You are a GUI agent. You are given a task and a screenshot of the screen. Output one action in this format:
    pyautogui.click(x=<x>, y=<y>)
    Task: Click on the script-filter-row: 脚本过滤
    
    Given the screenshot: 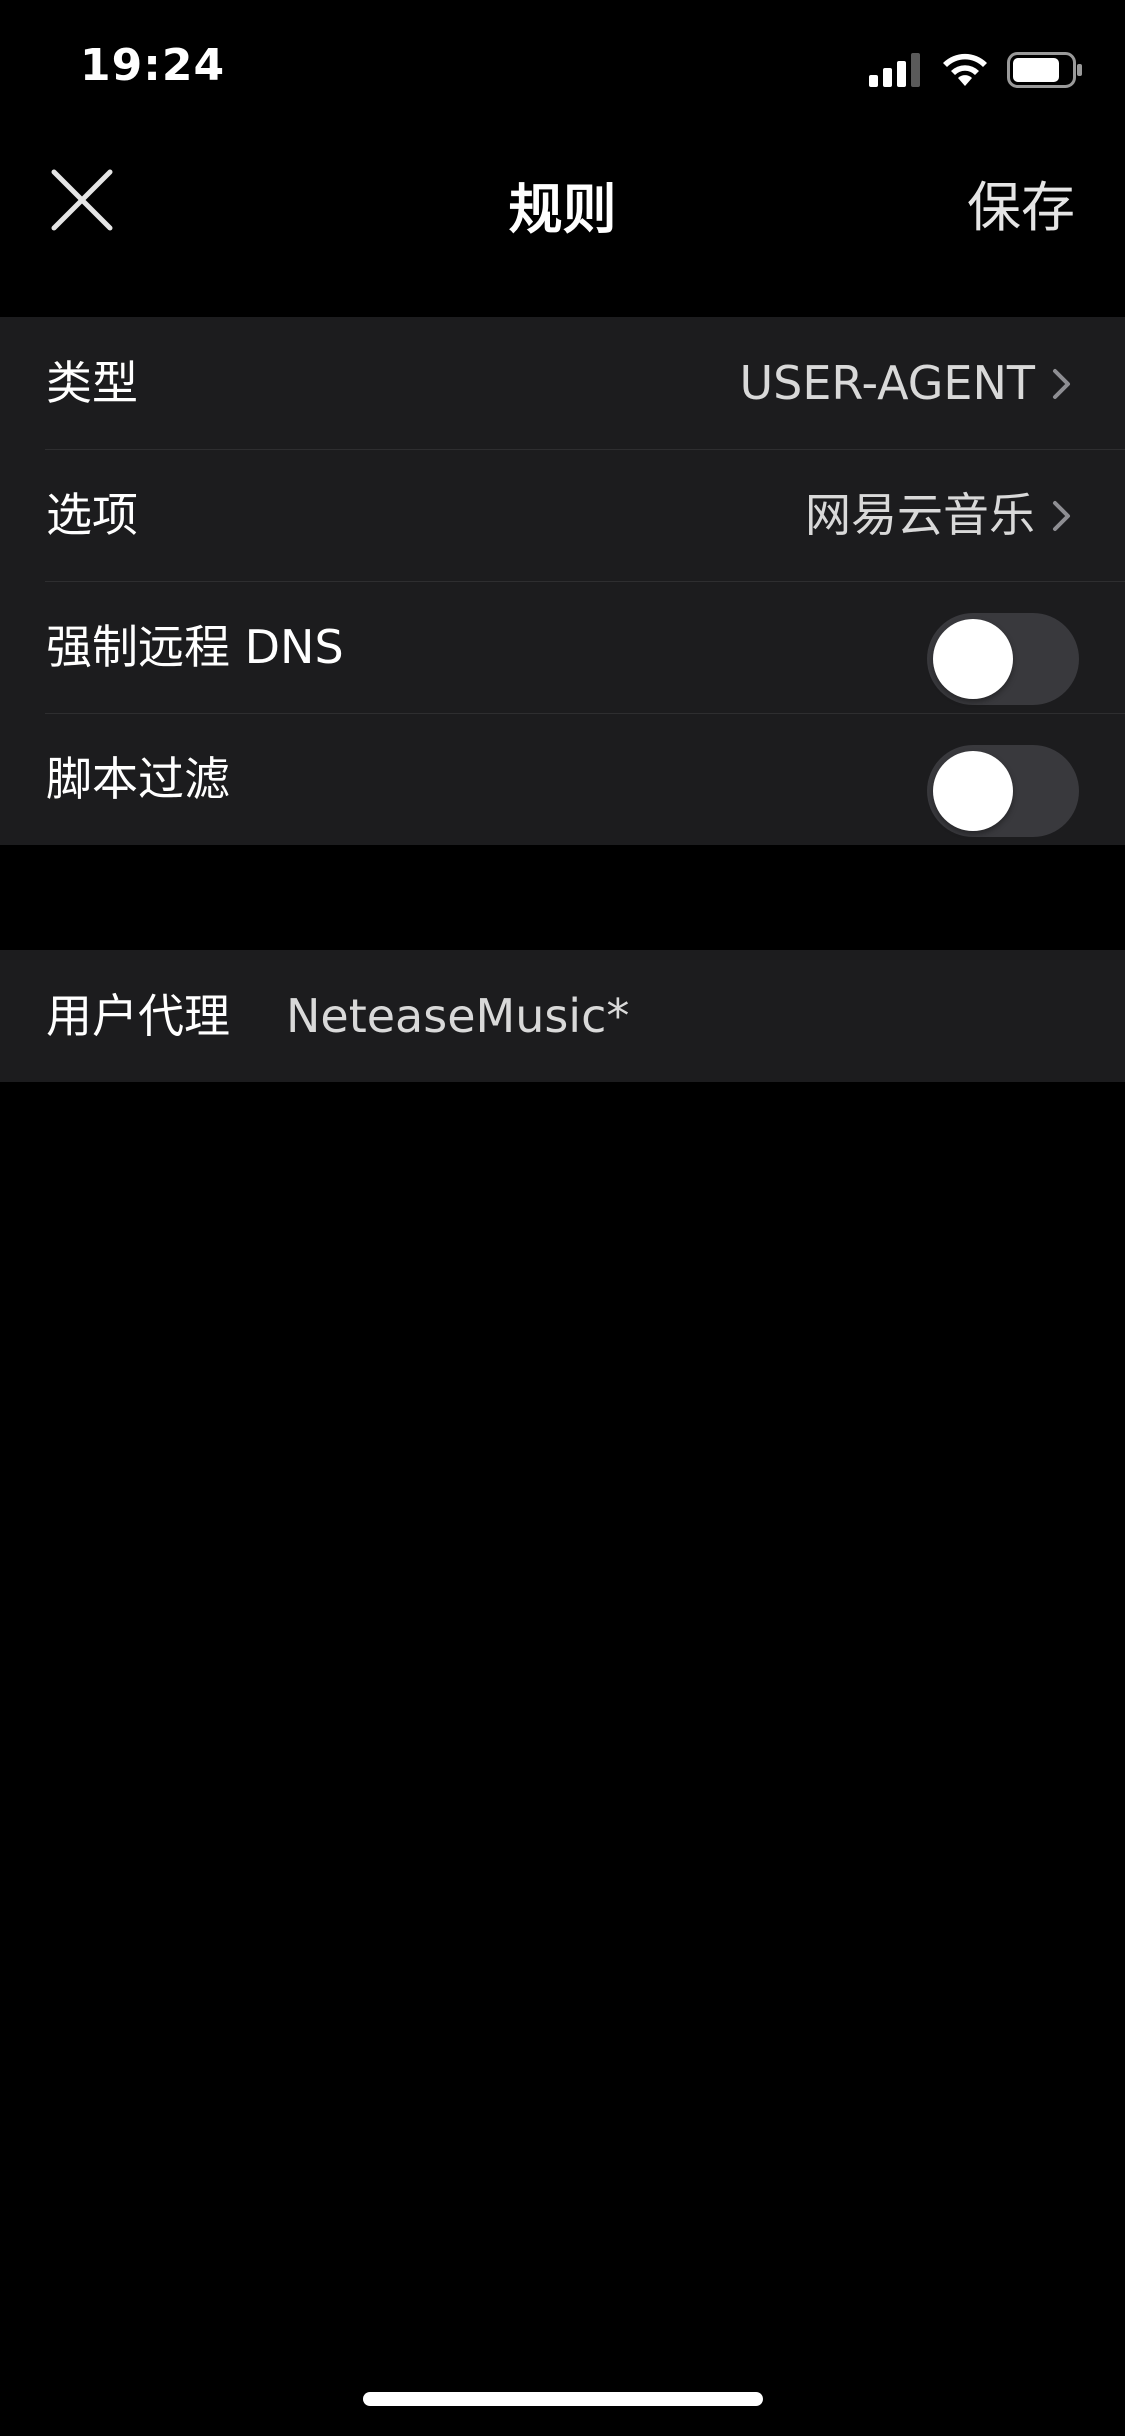 What is the action you would take?
    pyautogui.click(x=562, y=779)
    